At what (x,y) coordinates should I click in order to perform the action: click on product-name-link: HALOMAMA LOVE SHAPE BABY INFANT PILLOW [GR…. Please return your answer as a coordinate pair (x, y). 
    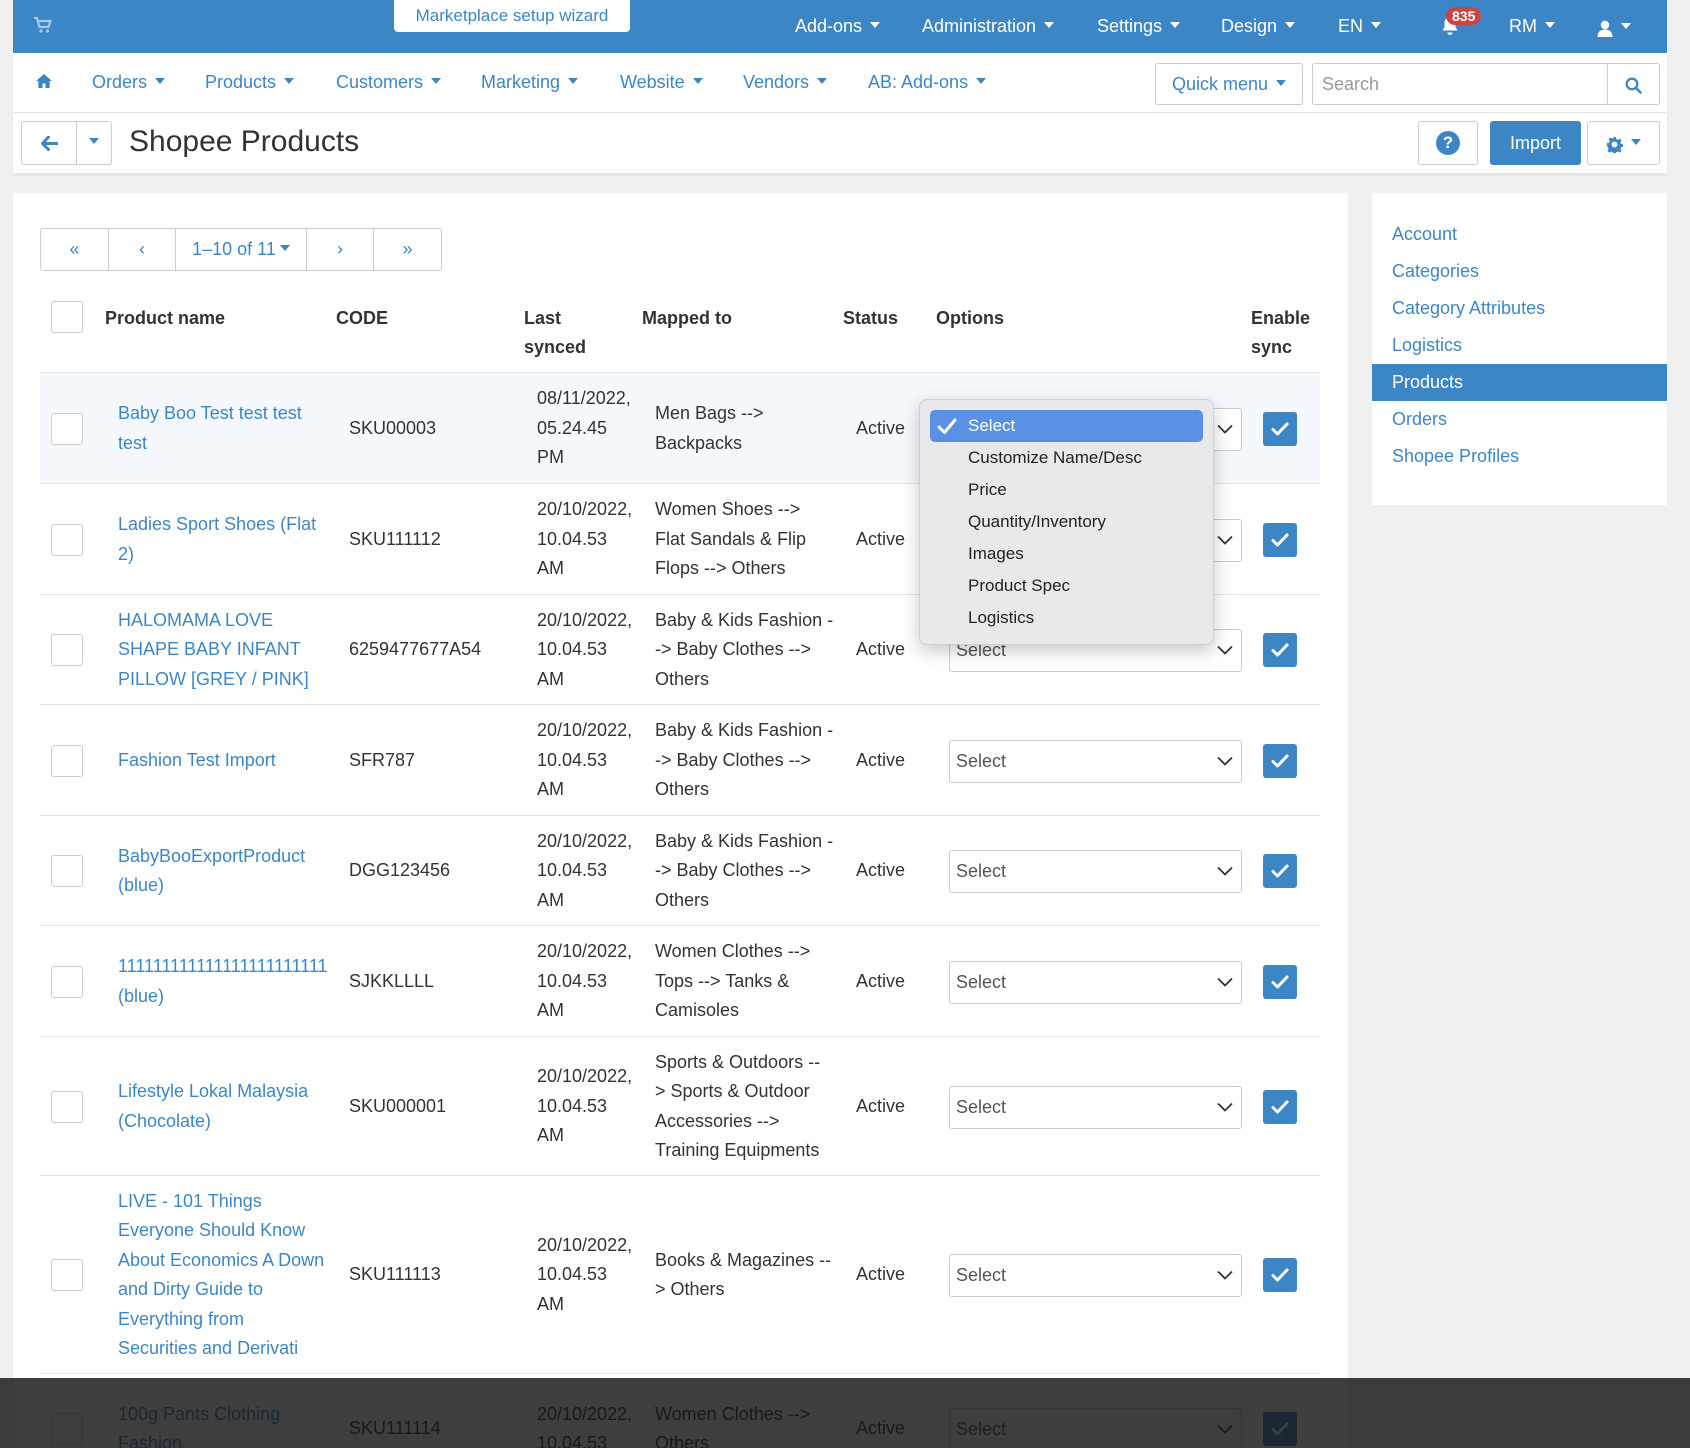
    Looking at the image, I should click on (213, 650).